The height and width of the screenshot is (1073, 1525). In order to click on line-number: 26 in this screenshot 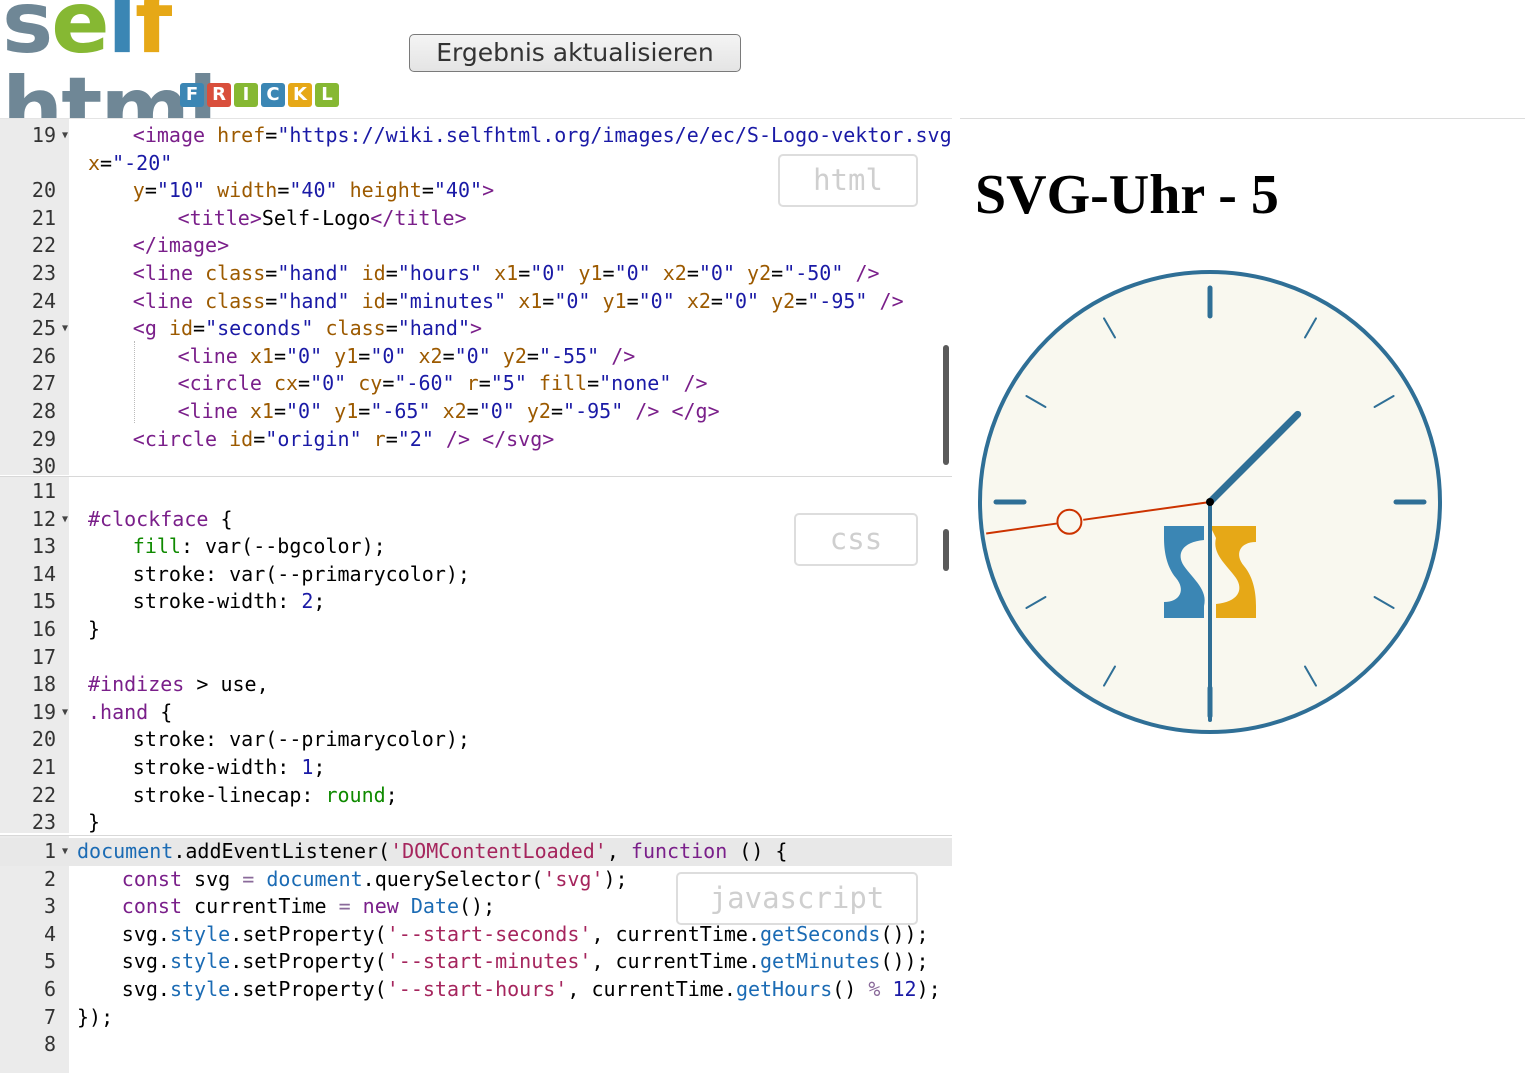, I will do `click(43, 355)`.